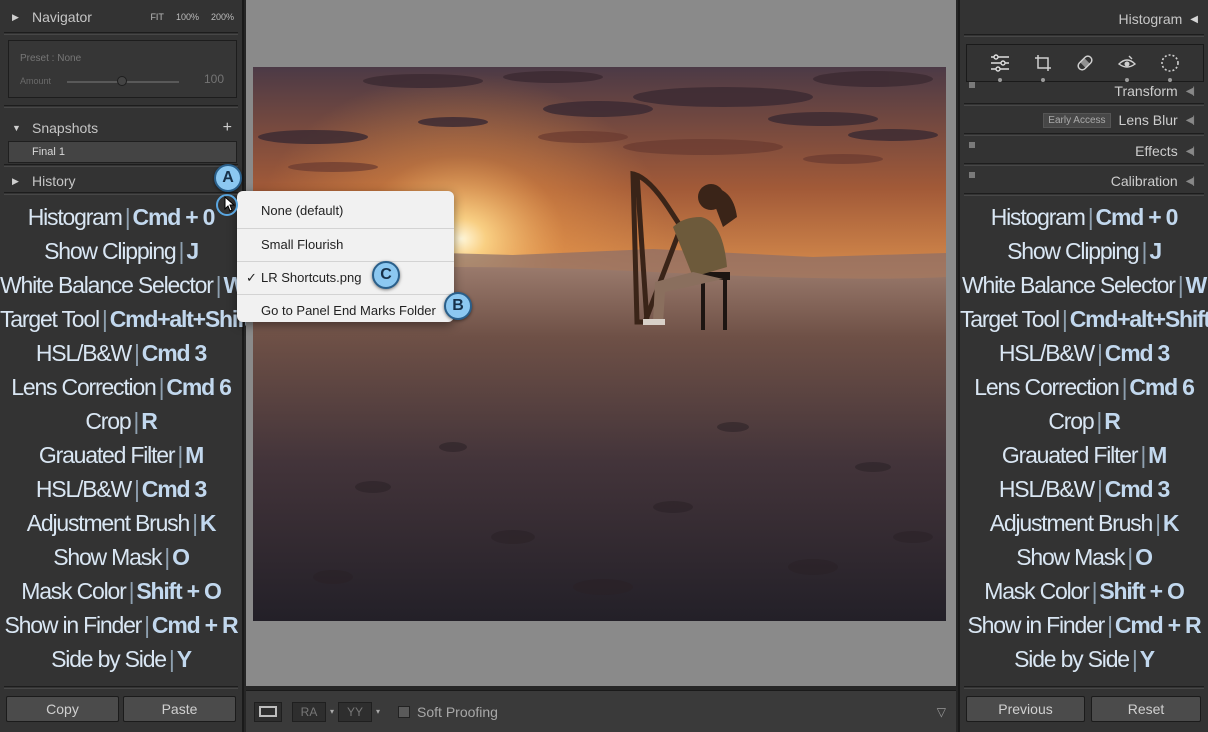 The height and width of the screenshot is (732, 1208). I want to click on shortcut-label: Show Clipping, so click(110, 251).